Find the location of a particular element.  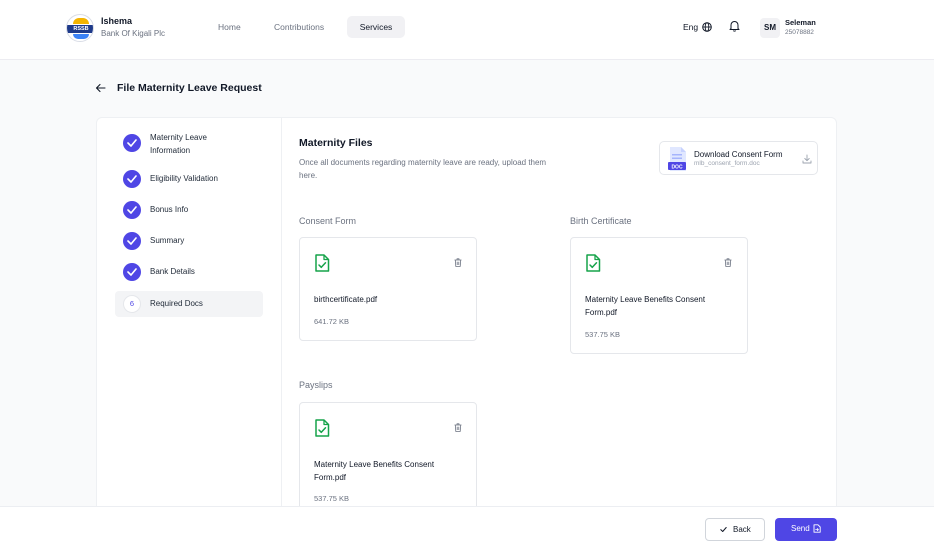

card-divider is located at coordinates (281, 318).